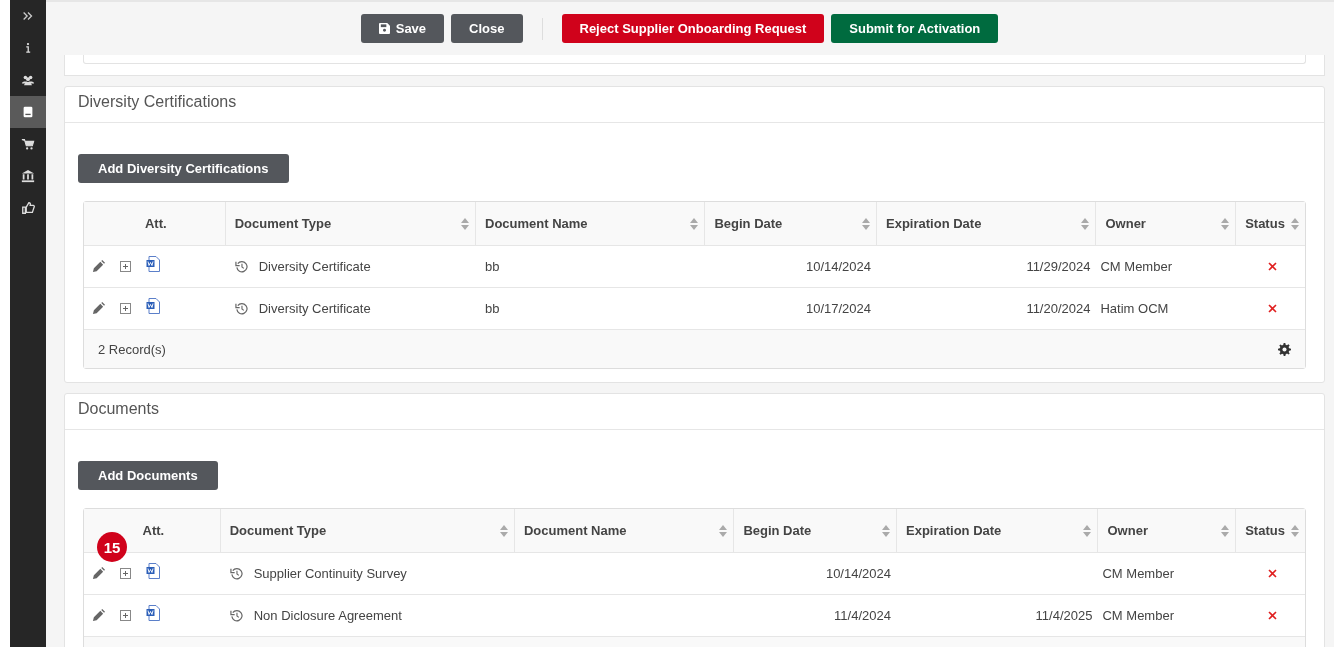  I want to click on table-cell: 11/29/2024, so click(1058, 266).